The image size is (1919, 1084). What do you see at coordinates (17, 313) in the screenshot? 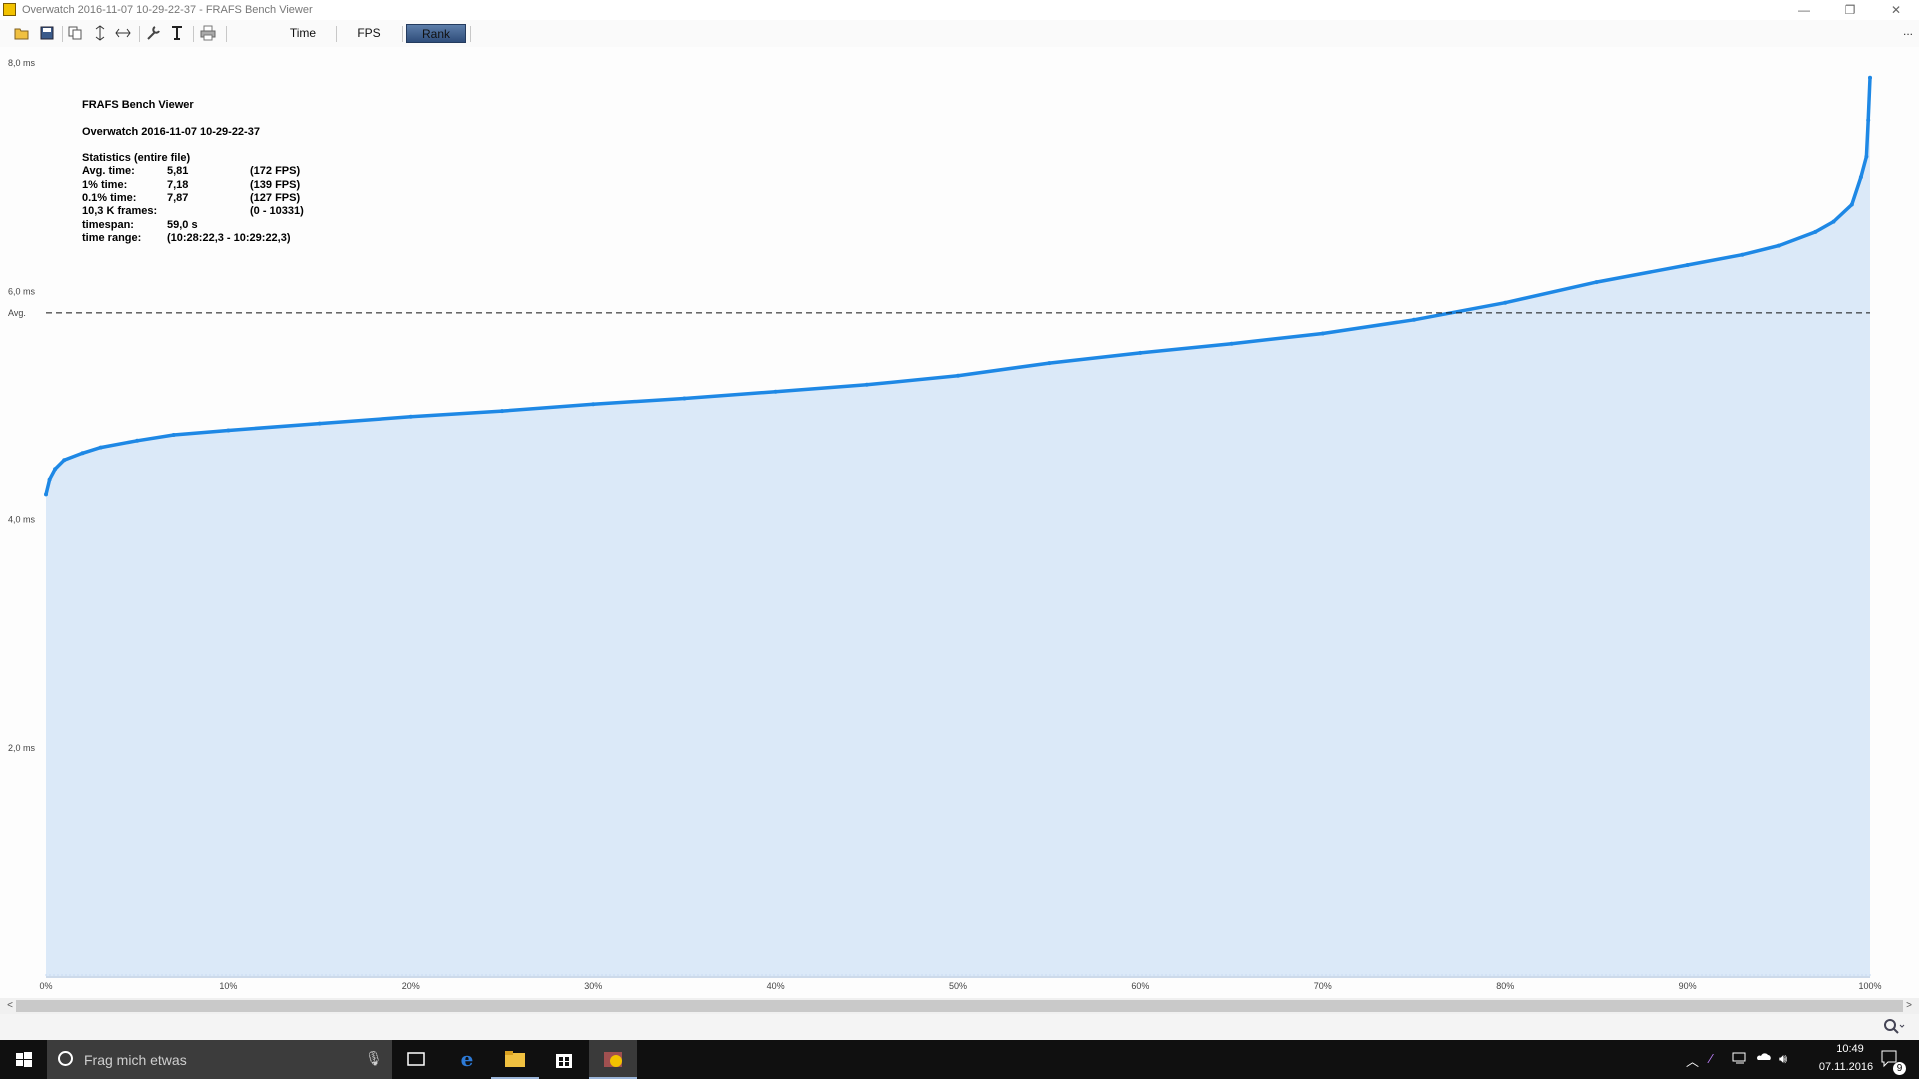
I see `average-label: Avg.` at bounding box center [17, 313].